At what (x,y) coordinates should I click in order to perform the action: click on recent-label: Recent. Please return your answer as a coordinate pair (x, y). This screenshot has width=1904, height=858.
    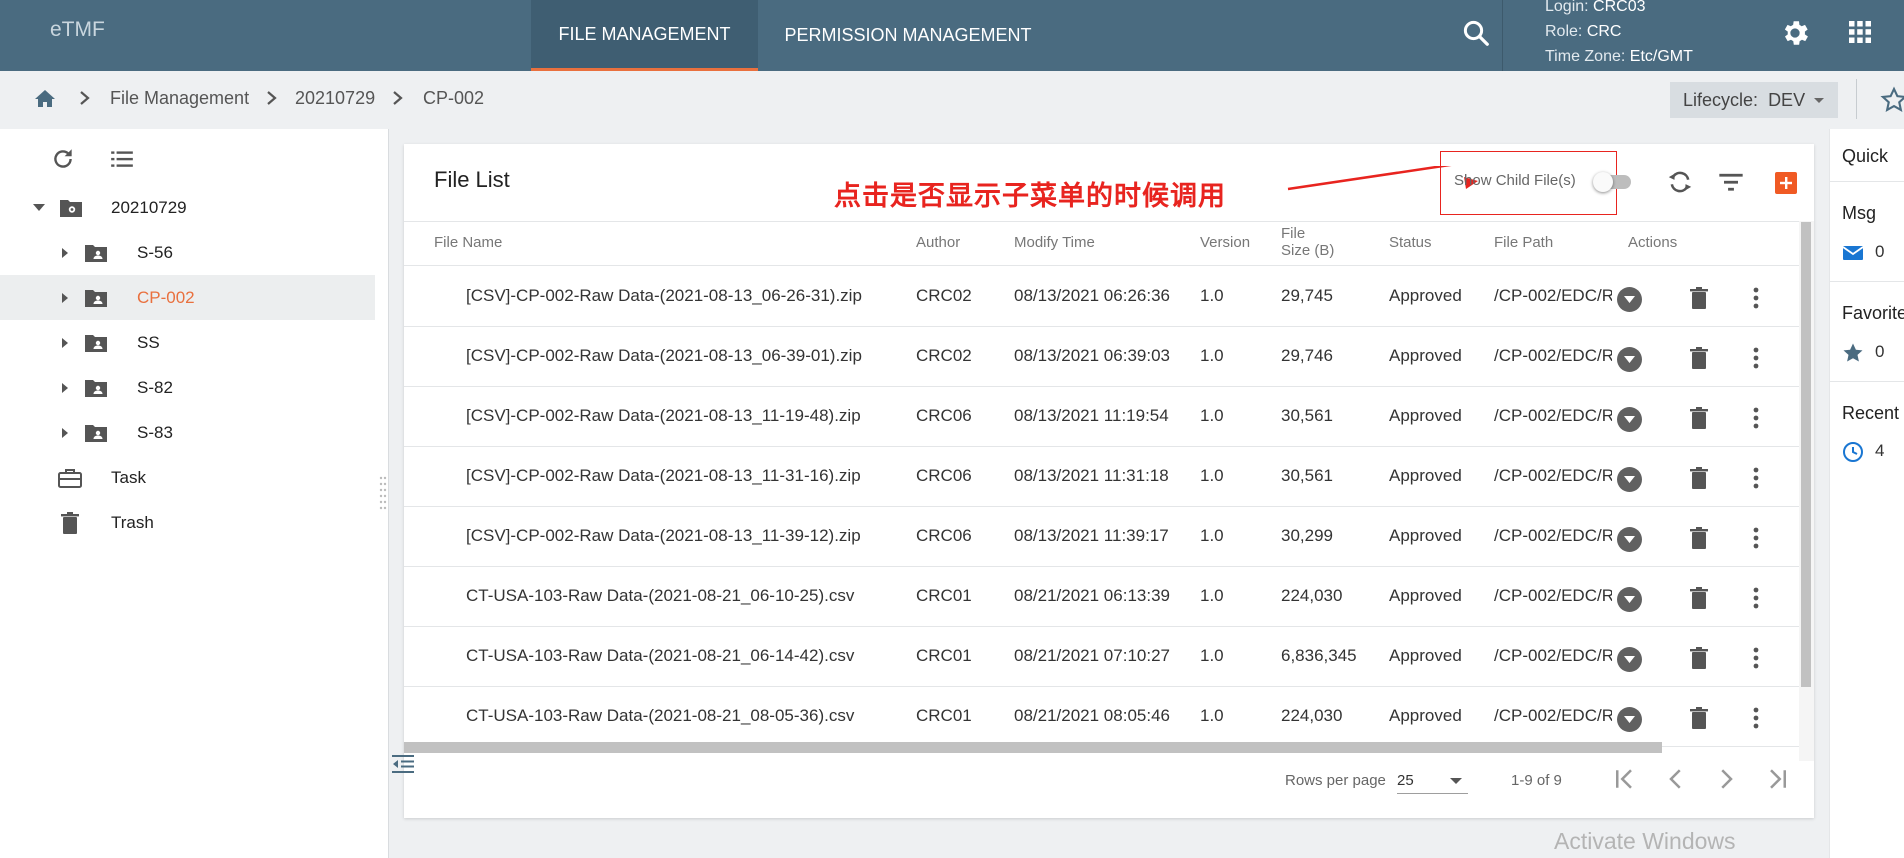
    Looking at the image, I should click on (1870, 413).